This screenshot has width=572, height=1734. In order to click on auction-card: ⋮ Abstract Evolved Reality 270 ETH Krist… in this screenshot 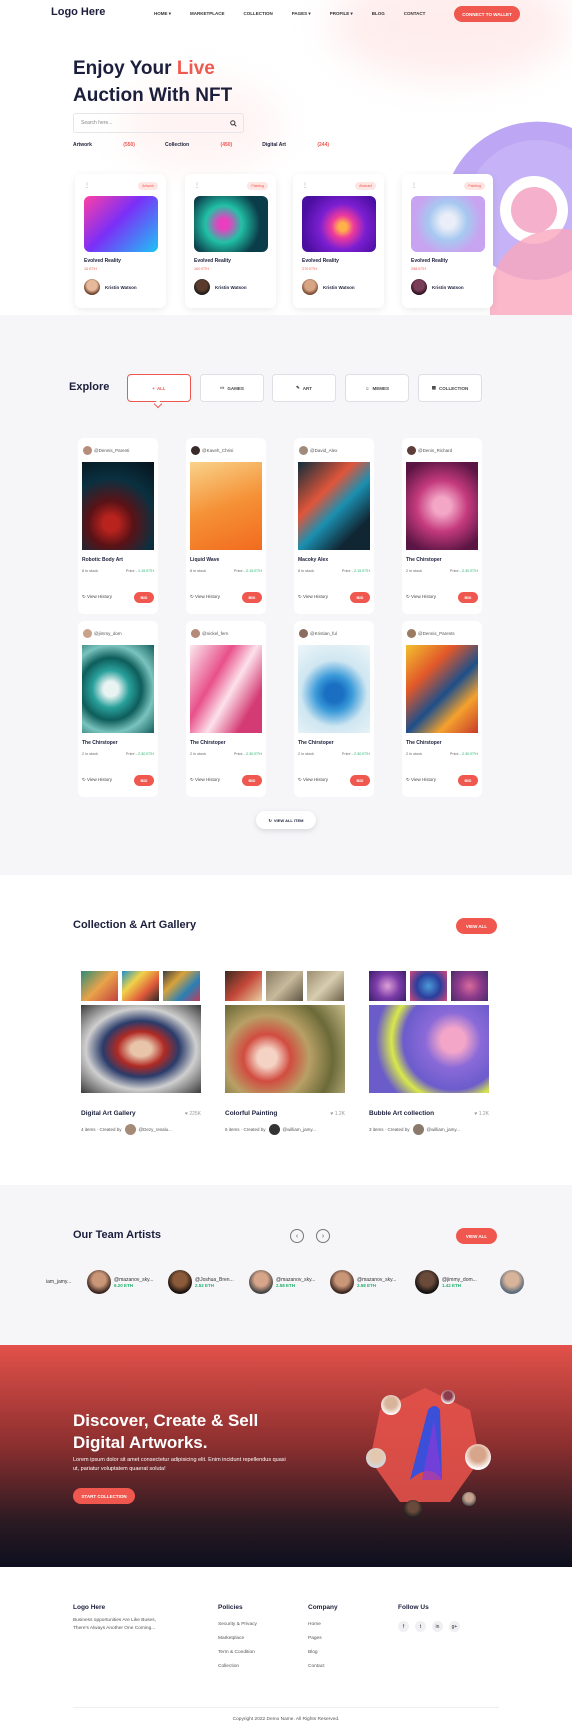, I will do `click(338, 241)`.